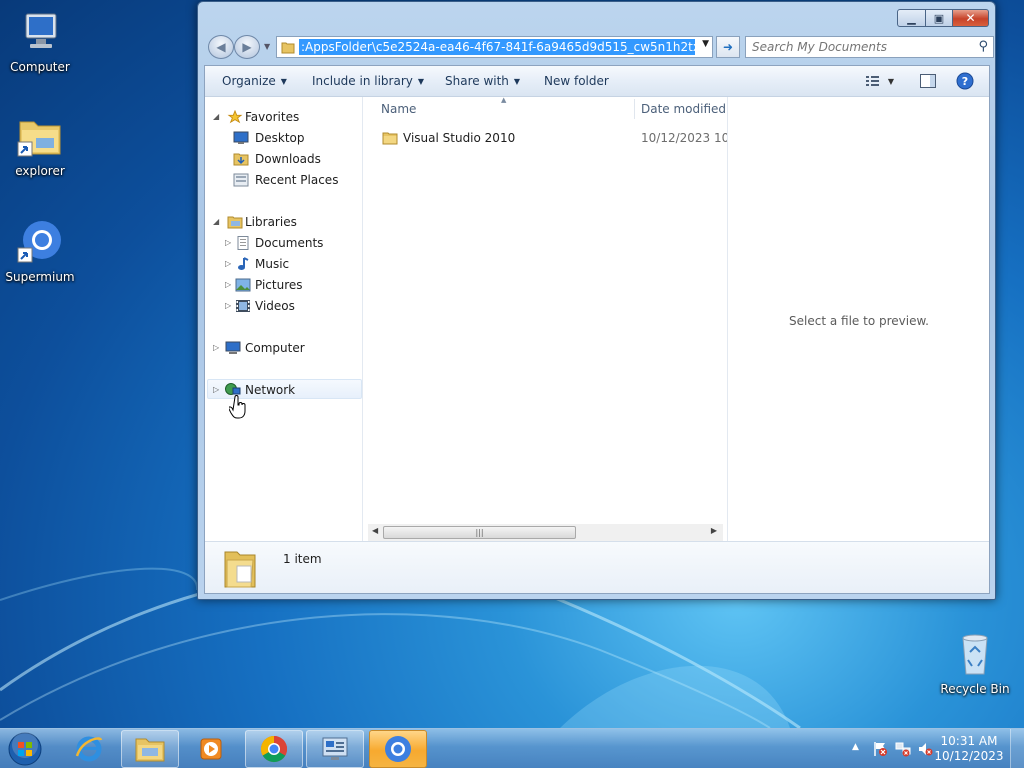  What do you see at coordinates (267, 46) in the screenshot?
I see `recent-pages-dropdown: ▼` at bounding box center [267, 46].